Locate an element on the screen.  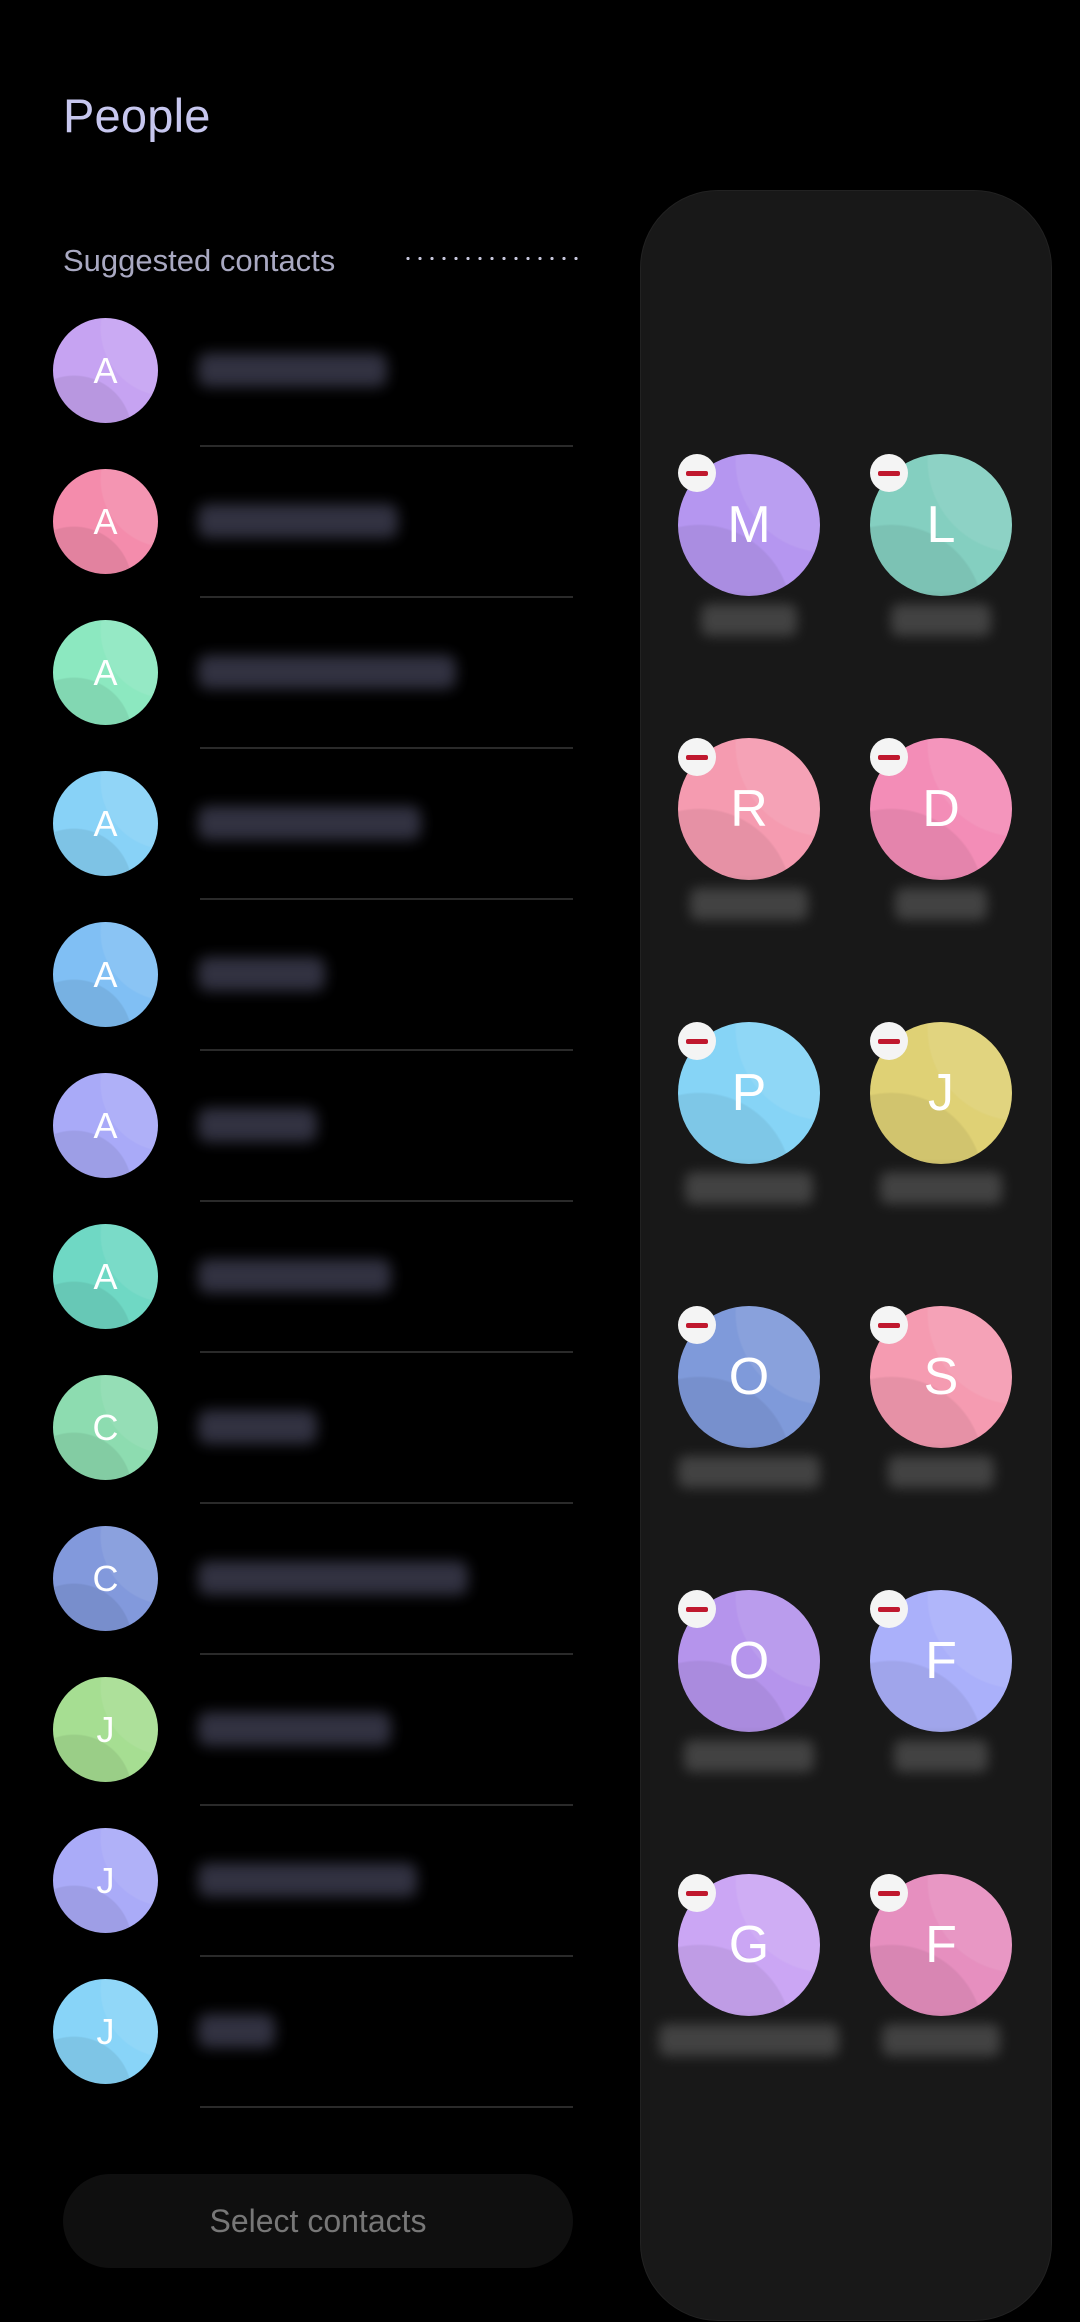
page-title: People is located at coordinates (137, 115).